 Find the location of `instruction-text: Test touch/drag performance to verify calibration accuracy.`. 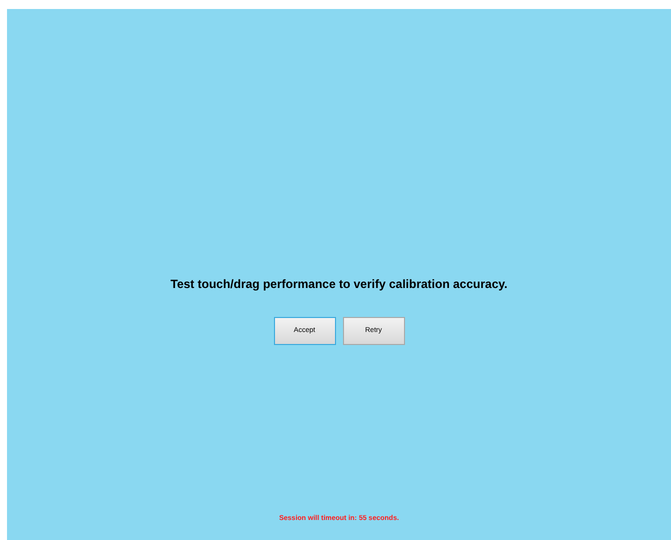

instruction-text: Test touch/drag performance to verify calibration accuracy. is located at coordinates (339, 284).